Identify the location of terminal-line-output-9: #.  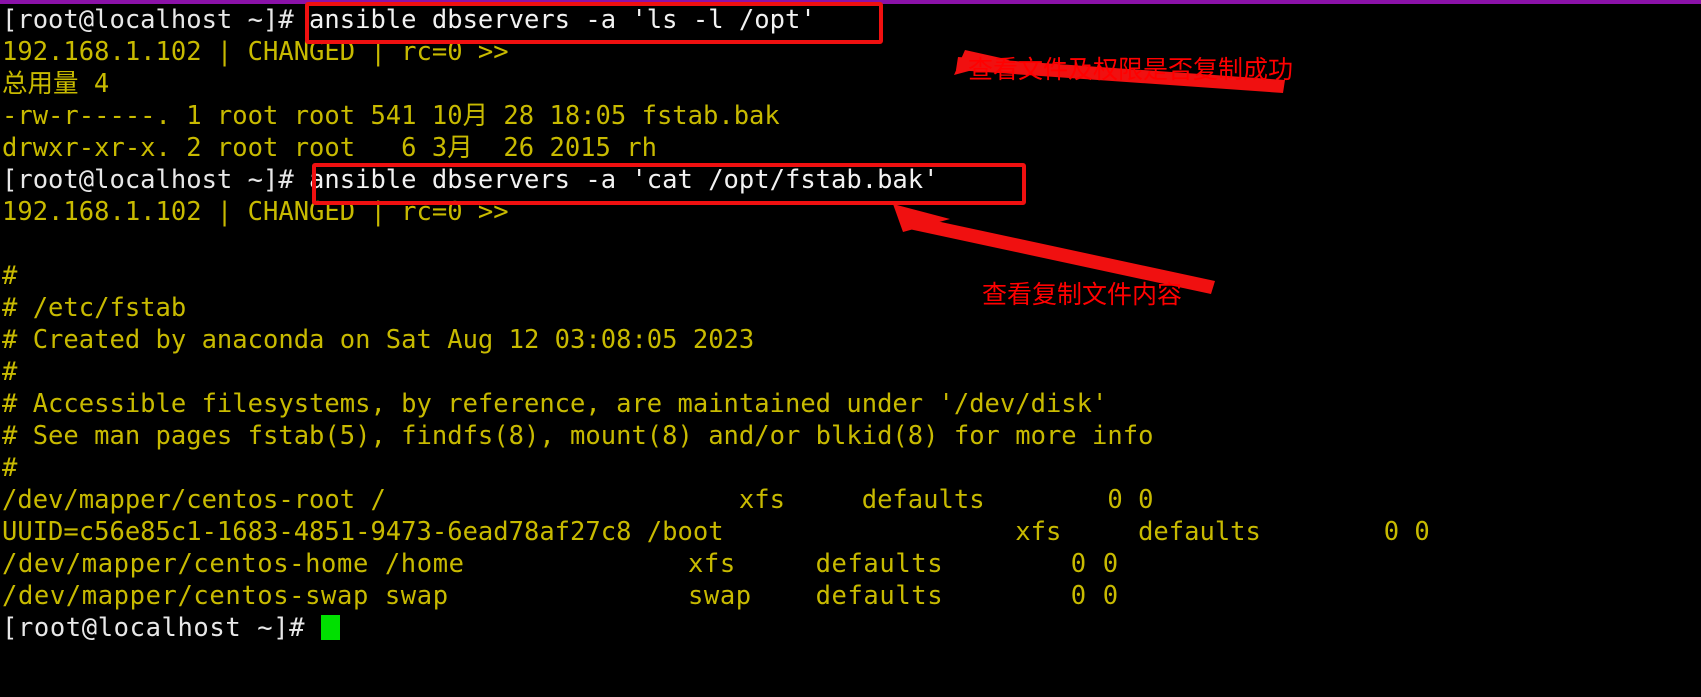
(10, 276).